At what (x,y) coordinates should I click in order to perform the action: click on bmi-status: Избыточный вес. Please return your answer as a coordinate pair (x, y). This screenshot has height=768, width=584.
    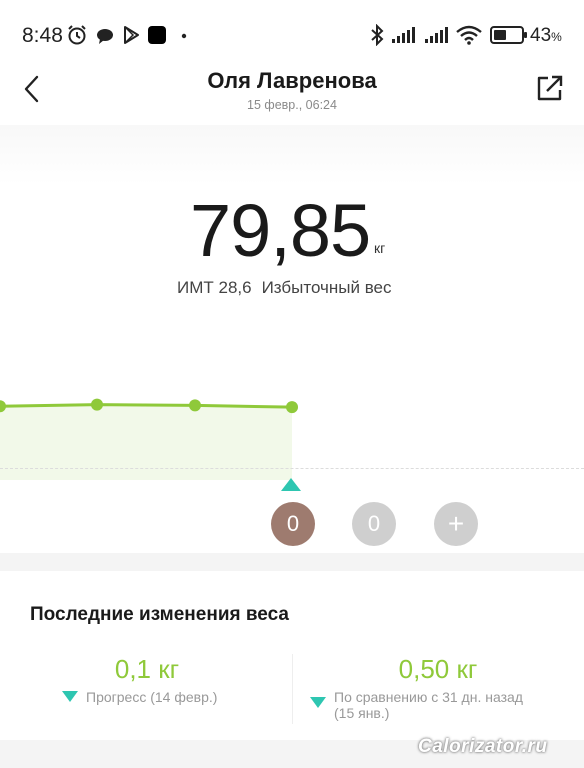
    Looking at the image, I should click on (326, 287).